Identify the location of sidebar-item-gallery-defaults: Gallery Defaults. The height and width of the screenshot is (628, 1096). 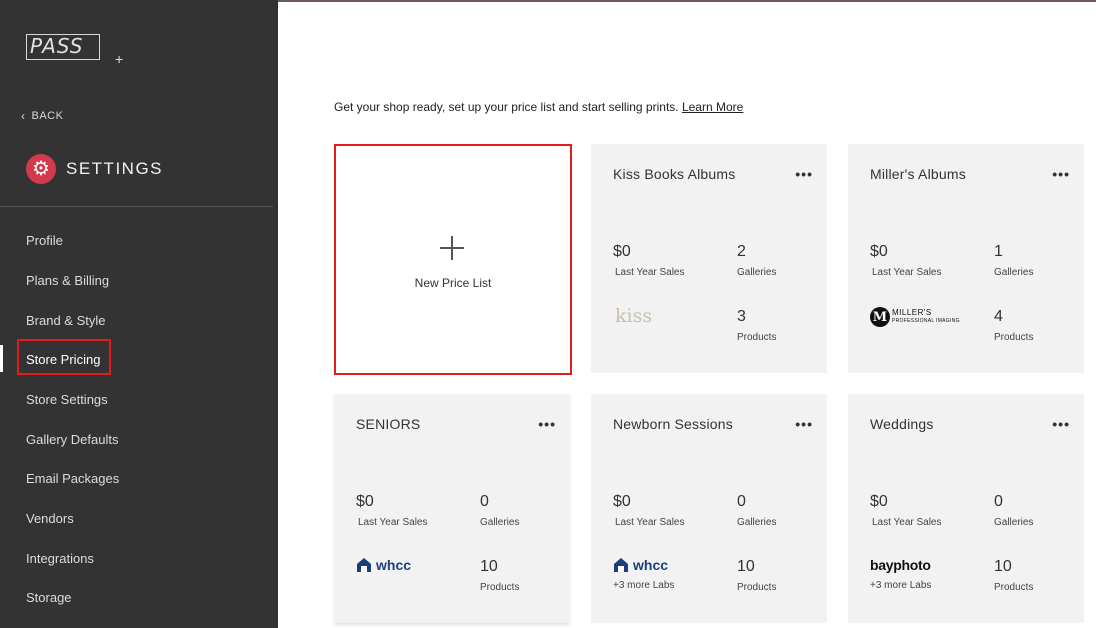
(72, 439).